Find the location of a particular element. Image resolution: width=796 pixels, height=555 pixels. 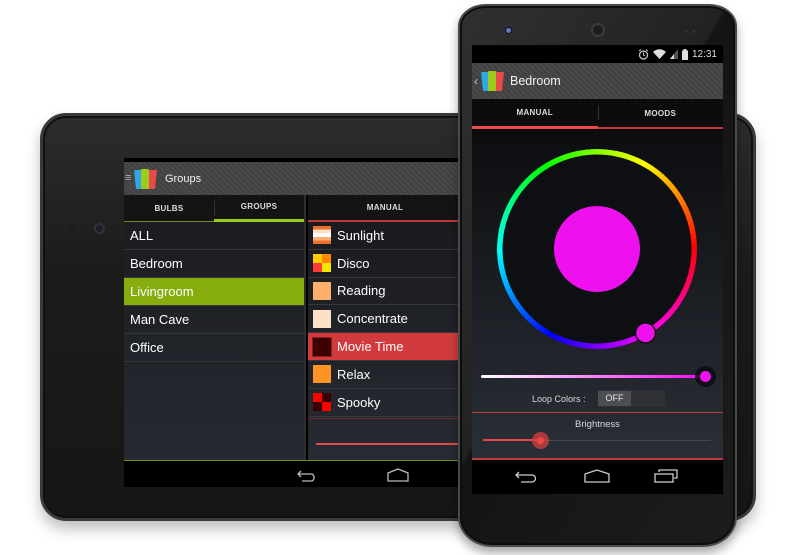

tab-groups: GROUPS is located at coordinates (259, 208).